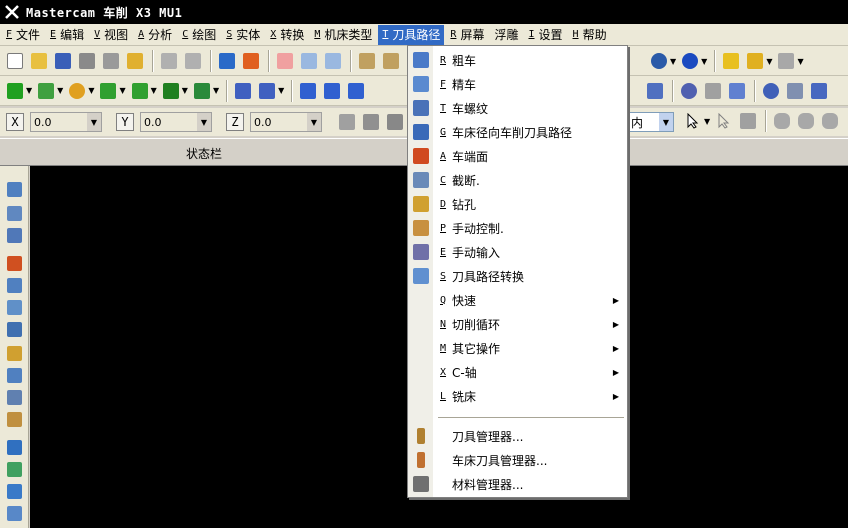 The width and height of the screenshot is (848, 528). Describe the element at coordinates (15, 61) in the screenshot. I see `new-file-button` at that location.